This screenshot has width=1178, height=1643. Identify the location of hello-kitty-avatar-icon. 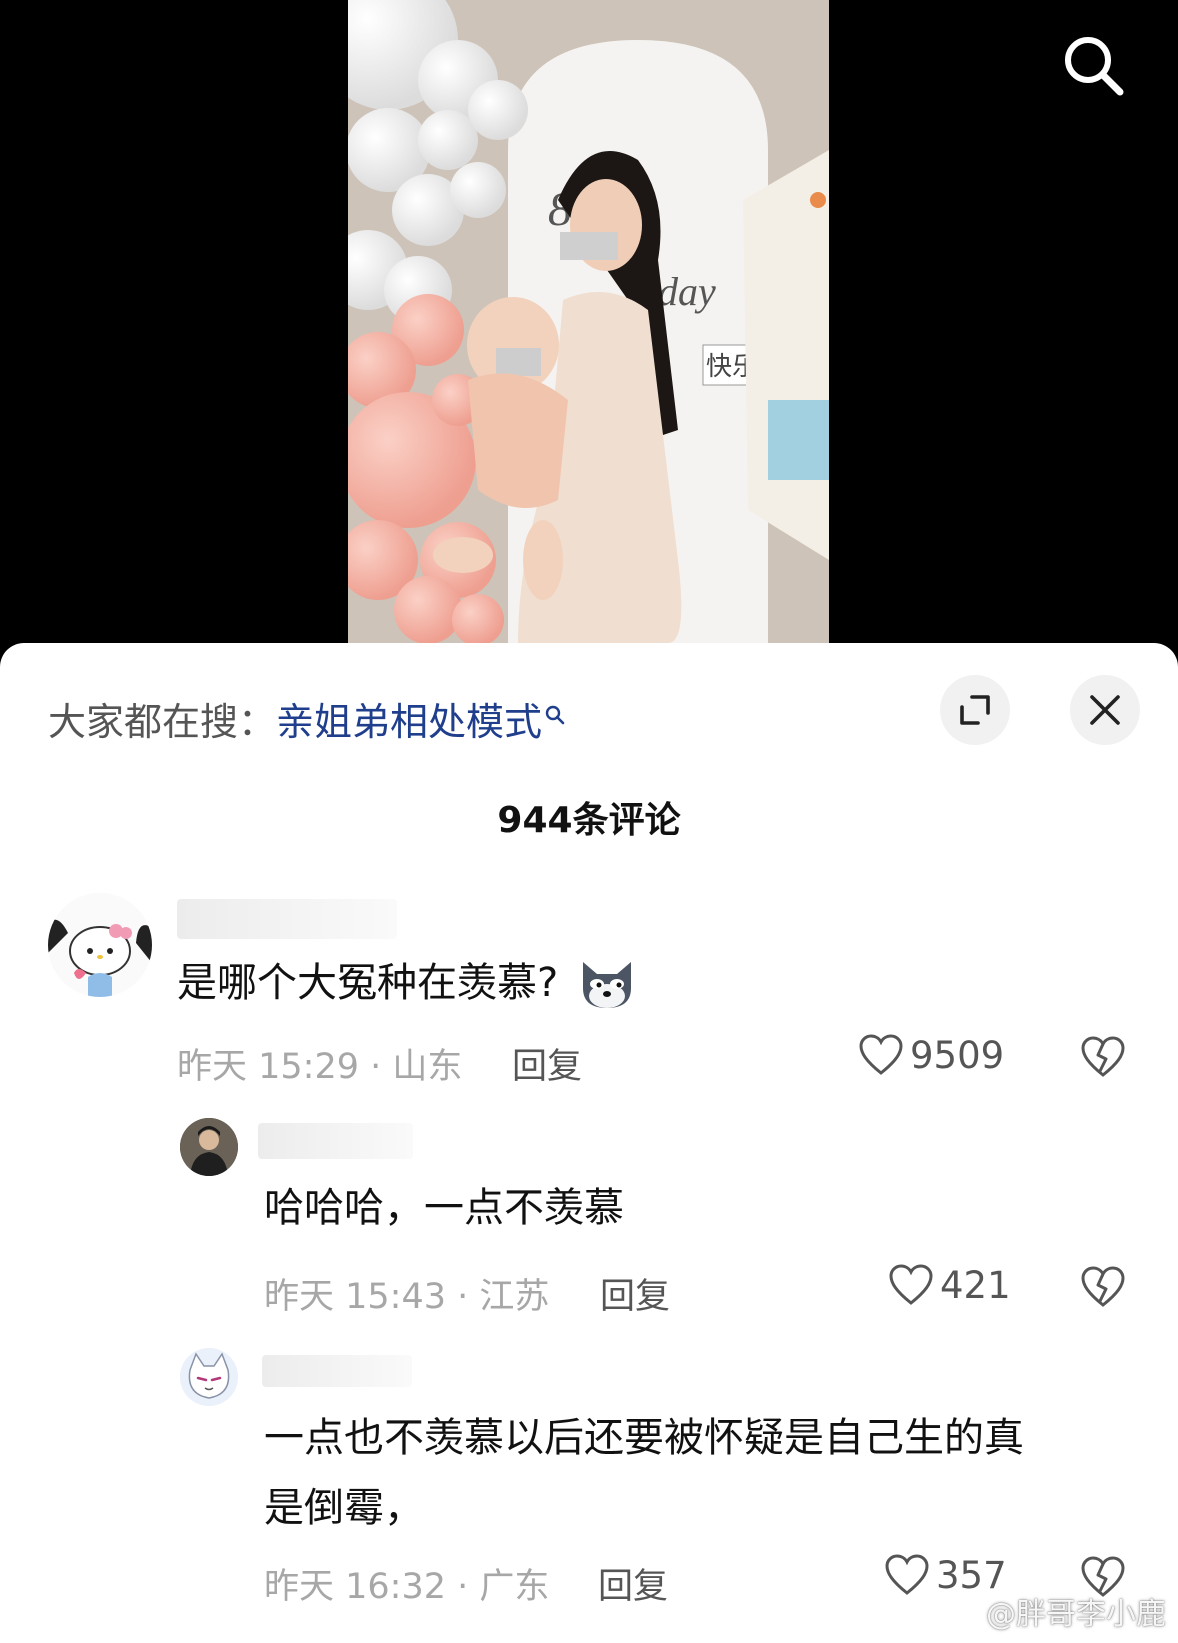
(100, 945).